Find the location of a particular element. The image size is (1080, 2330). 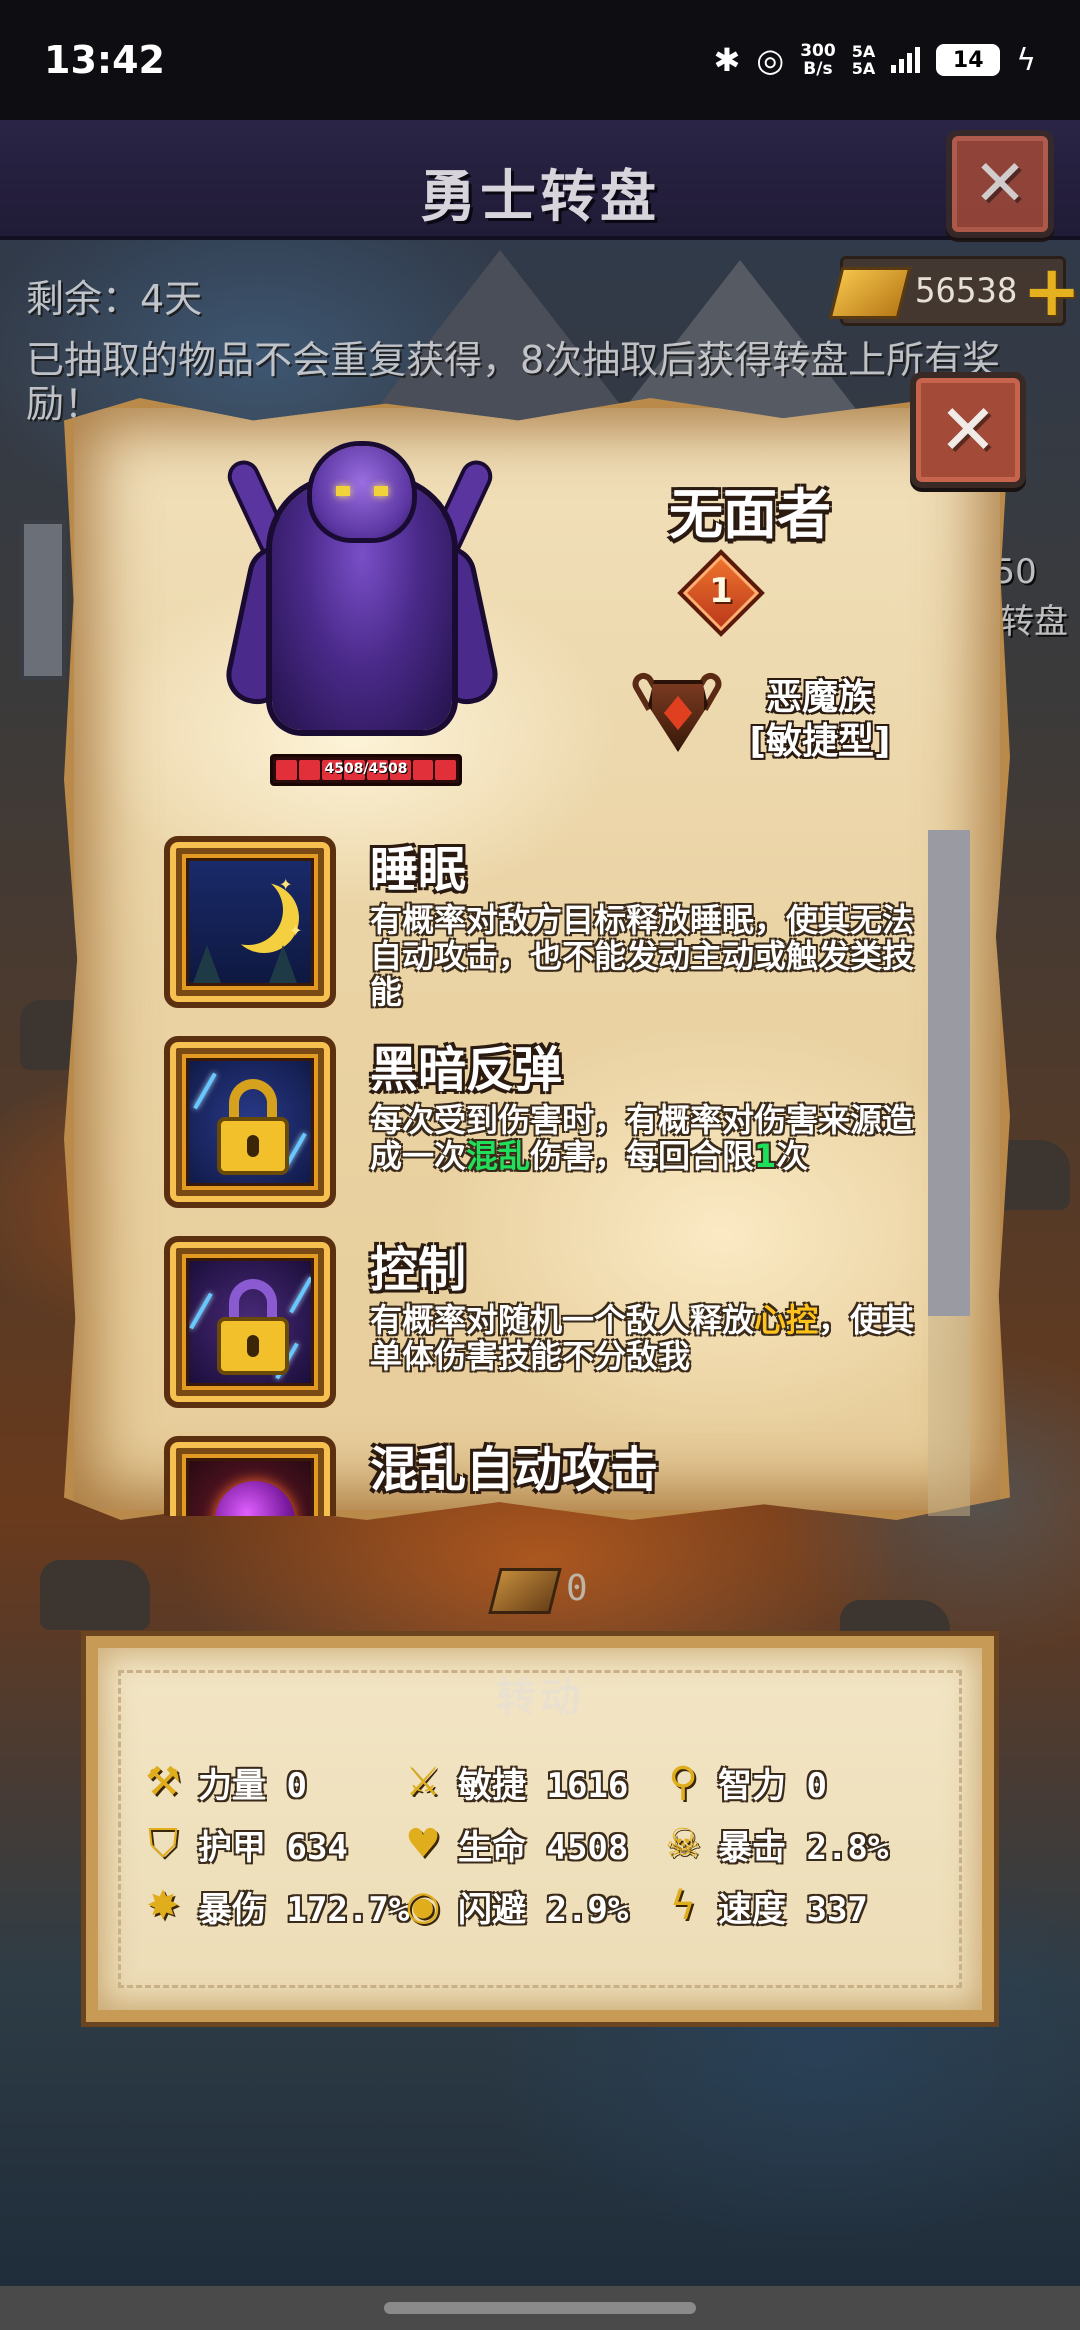

skill-description: 每次受到伤害时，有概率对伤害来源造成一次混乱伤害，每回合限1次 is located at coordinates (642, 1138).